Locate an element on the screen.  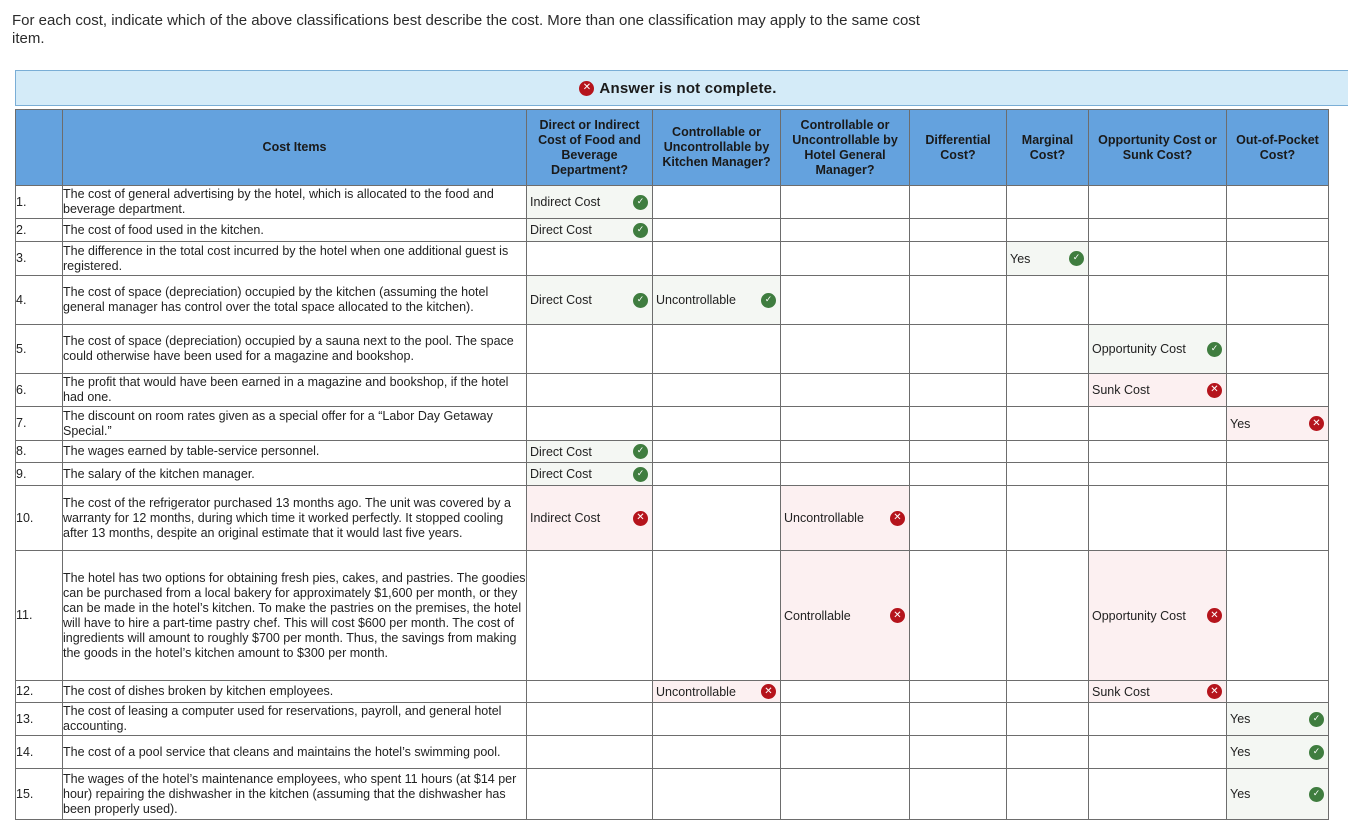
answer-dropdown: Opportunity Cost ✕ is located at coordinates (1157, 615).